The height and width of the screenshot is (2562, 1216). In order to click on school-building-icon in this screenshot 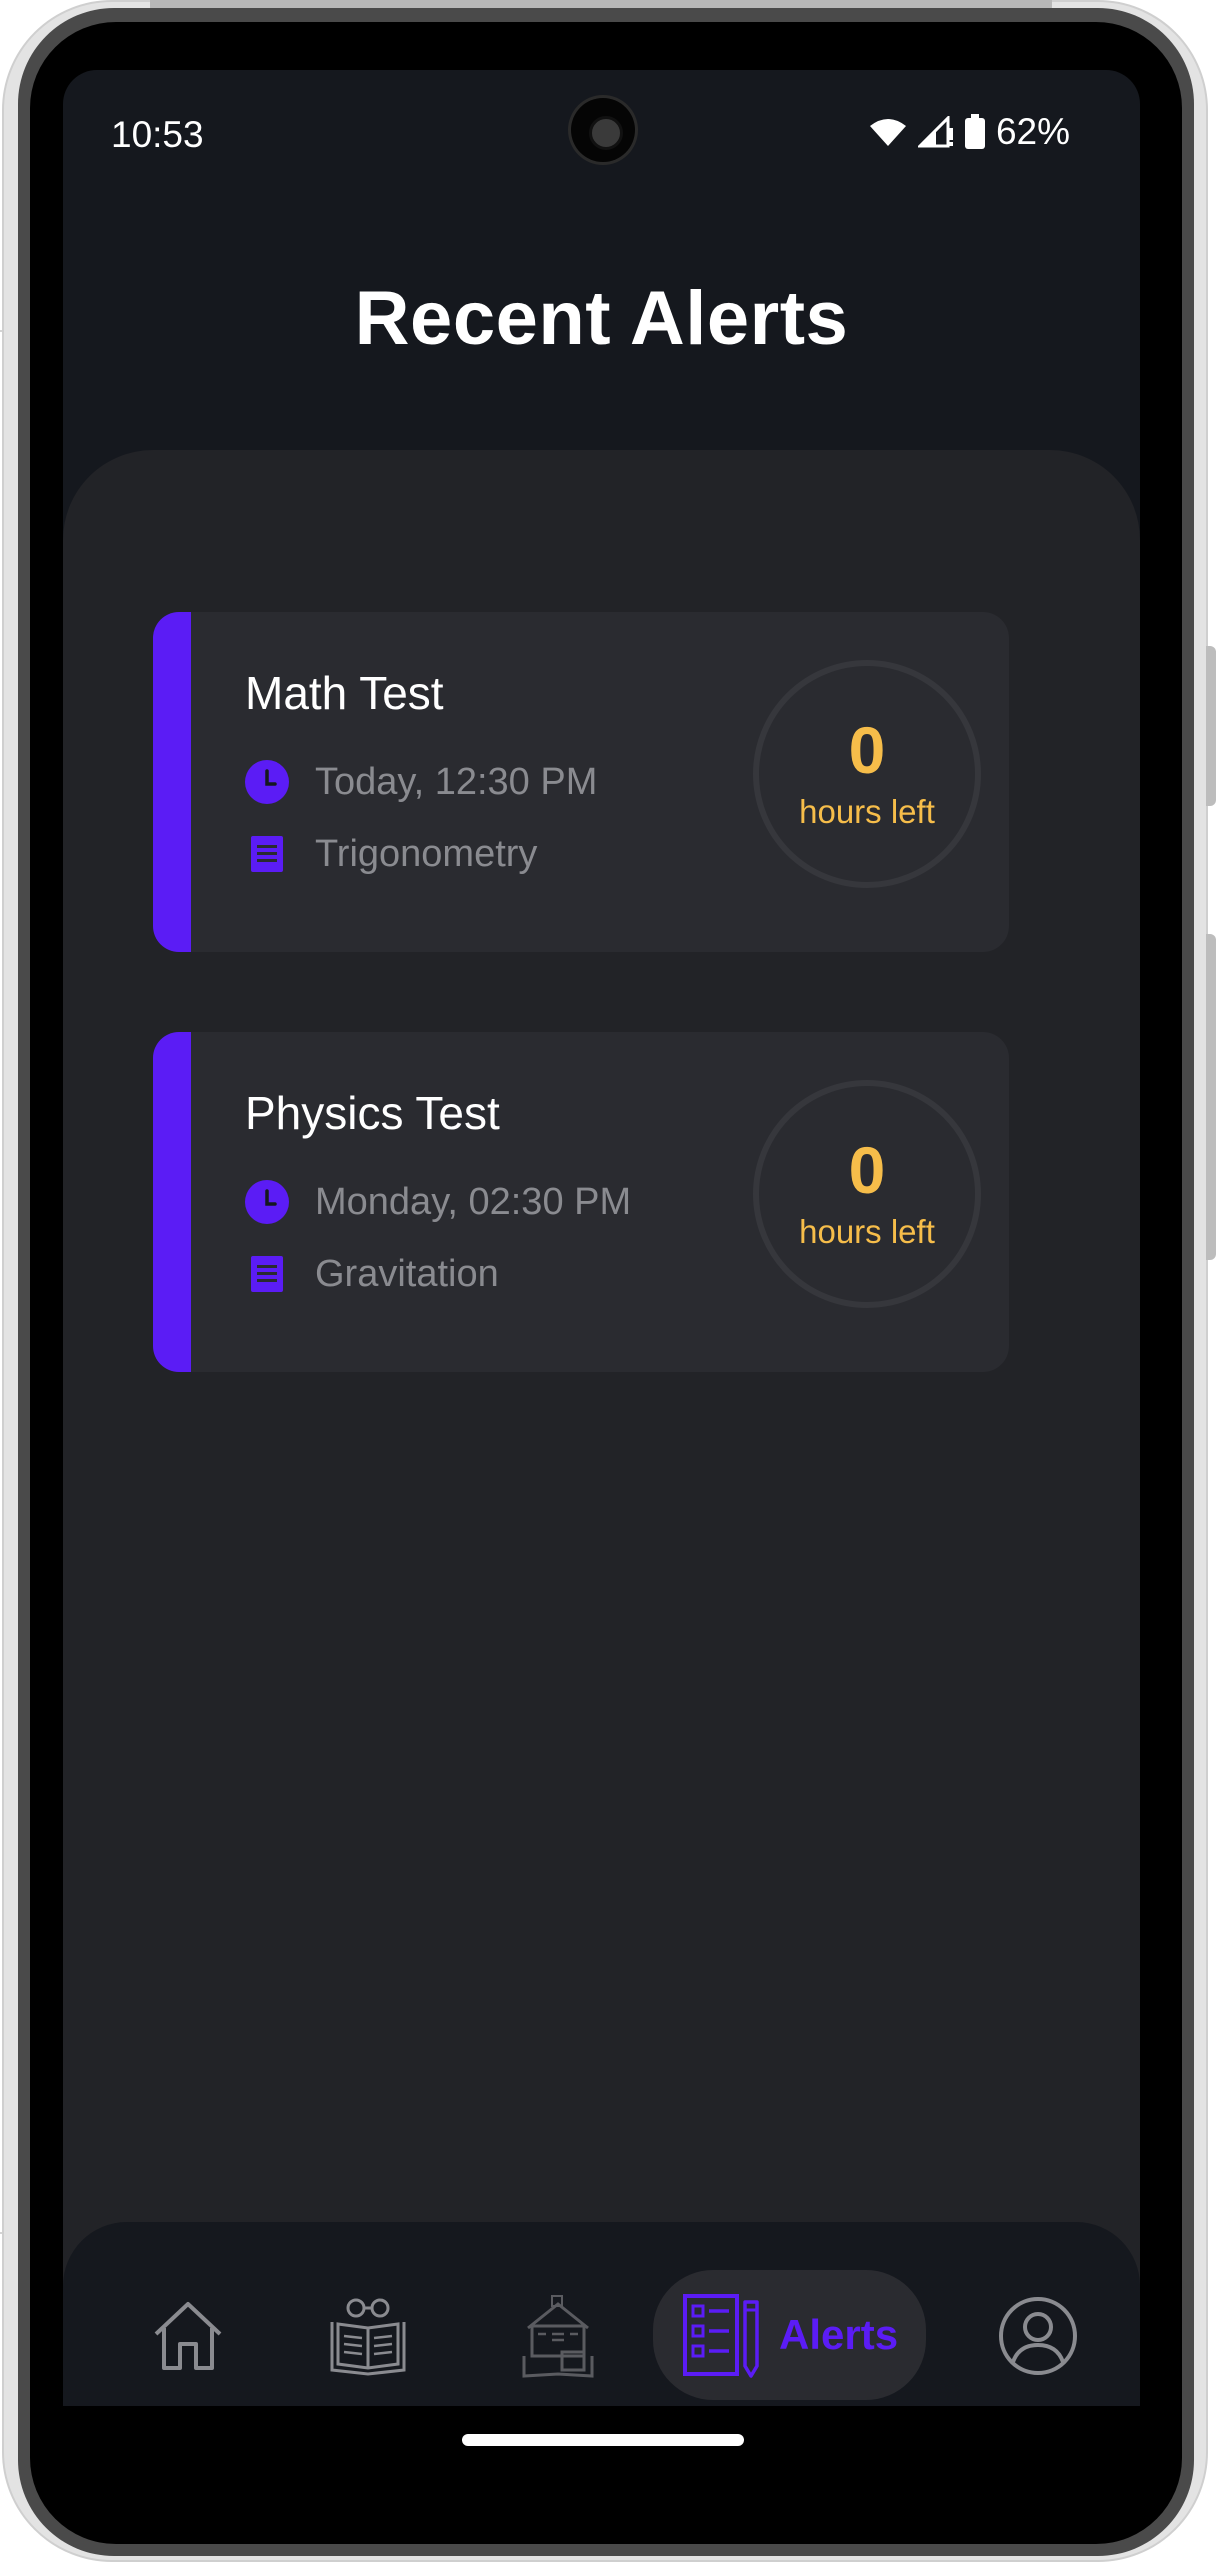, I will do `click(558, 2336)`.